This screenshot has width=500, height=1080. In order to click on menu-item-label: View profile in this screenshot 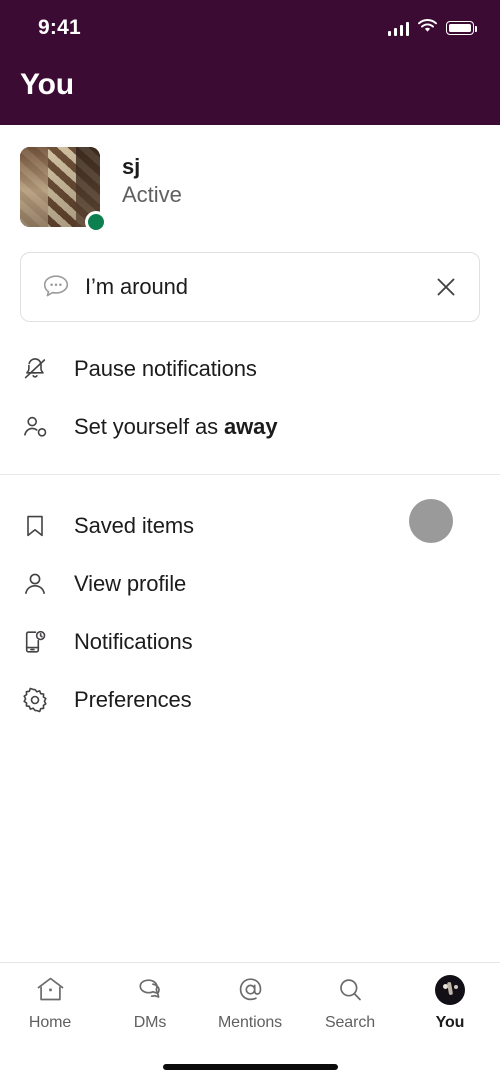, I will do `click(130, 583)`.